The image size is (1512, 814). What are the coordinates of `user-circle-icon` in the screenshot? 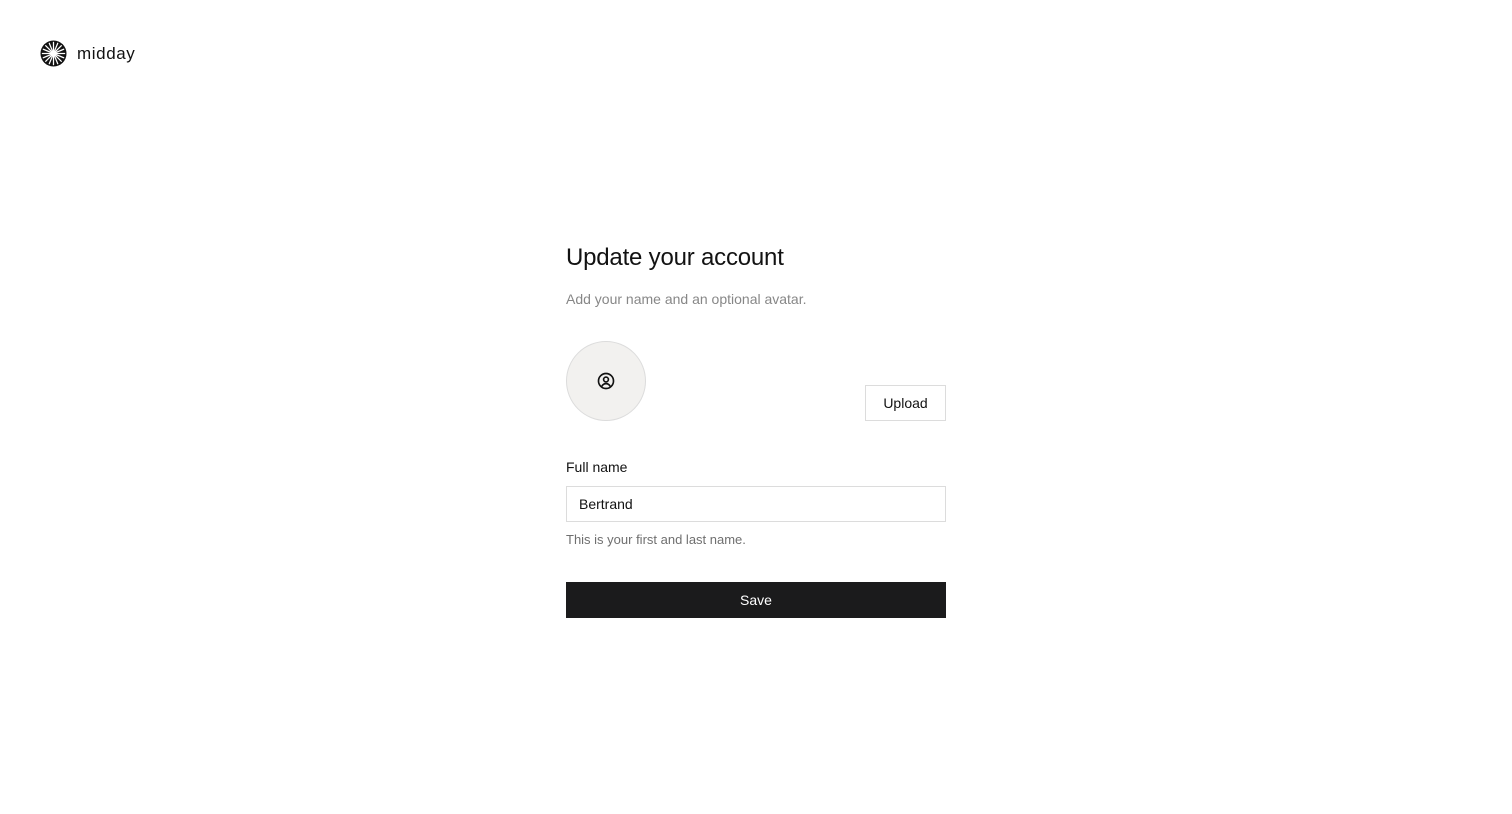 It's located at (606, 381).